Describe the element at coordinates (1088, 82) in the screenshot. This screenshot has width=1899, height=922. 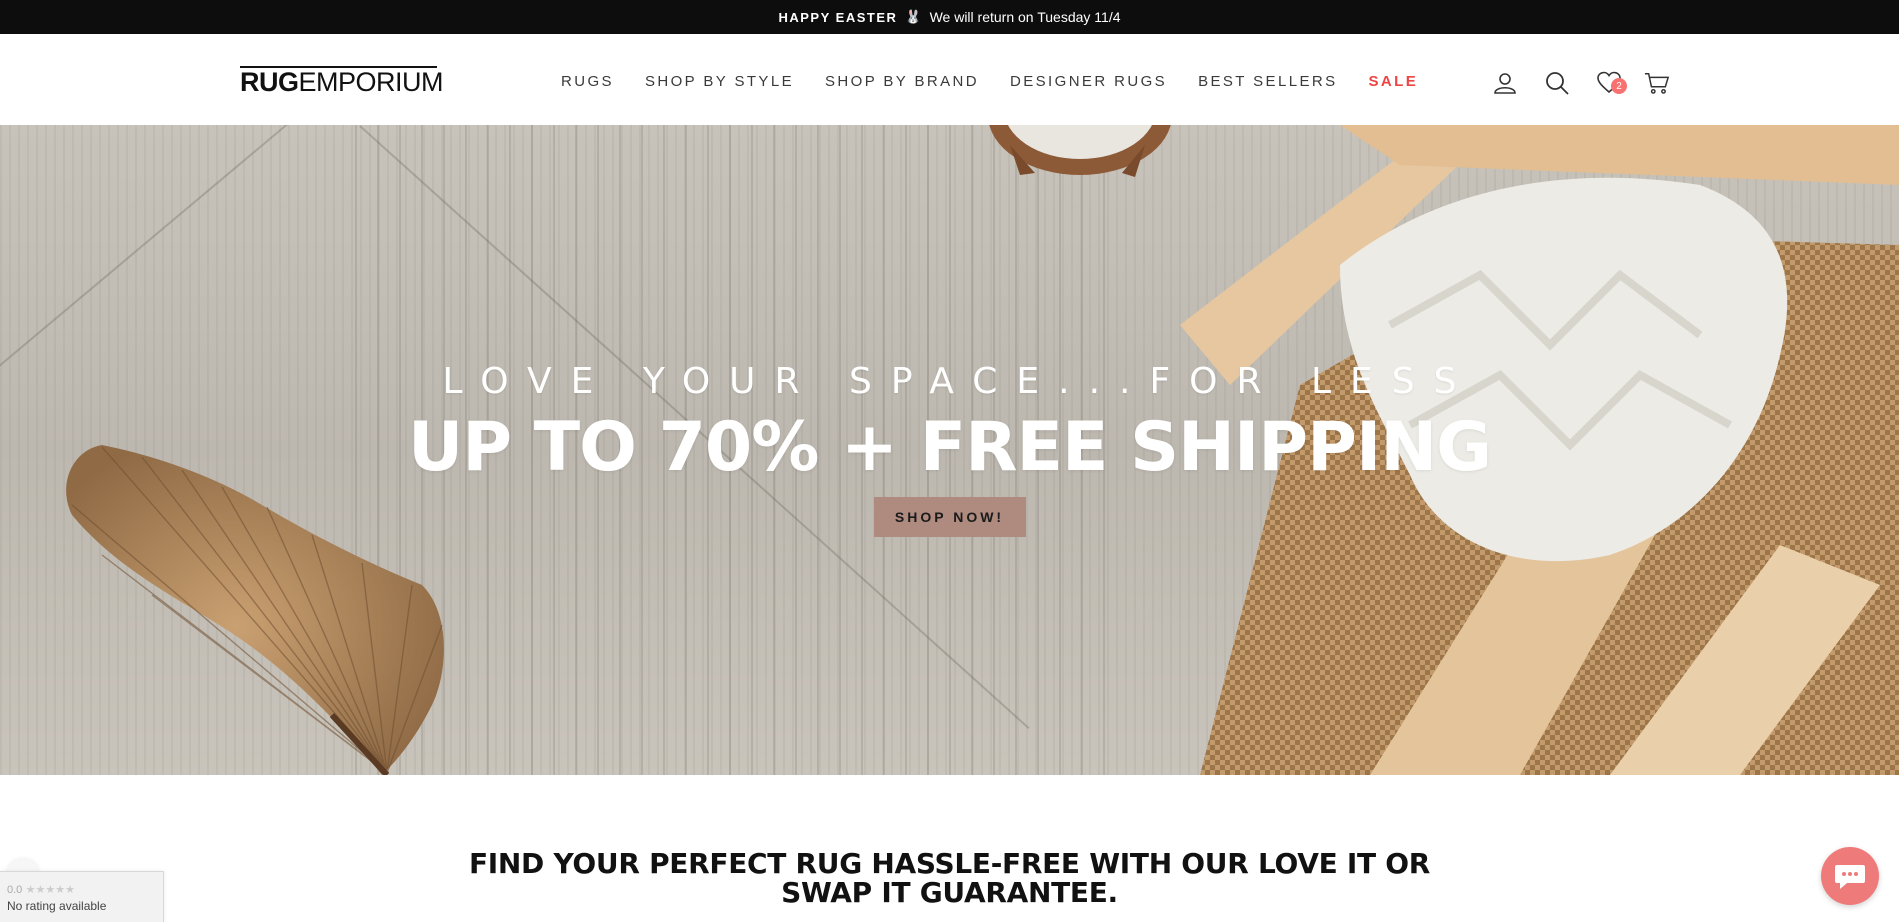
I see `nav-item-designer-rugs: DESIGNER RUGS` at that location.